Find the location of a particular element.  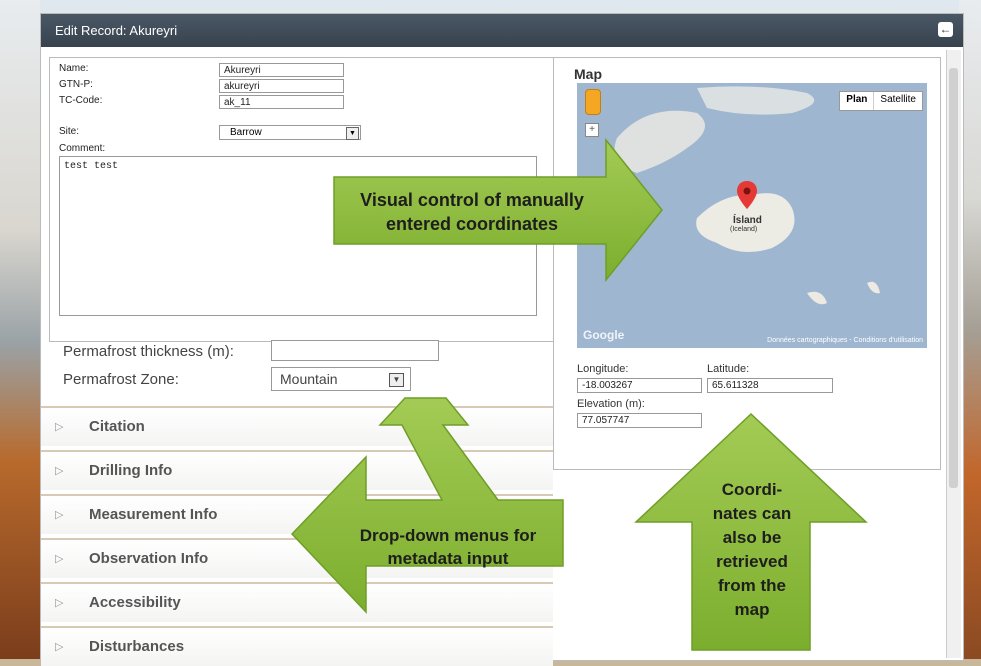

section-label: Measurement Info is located at coordinates (153, 514).